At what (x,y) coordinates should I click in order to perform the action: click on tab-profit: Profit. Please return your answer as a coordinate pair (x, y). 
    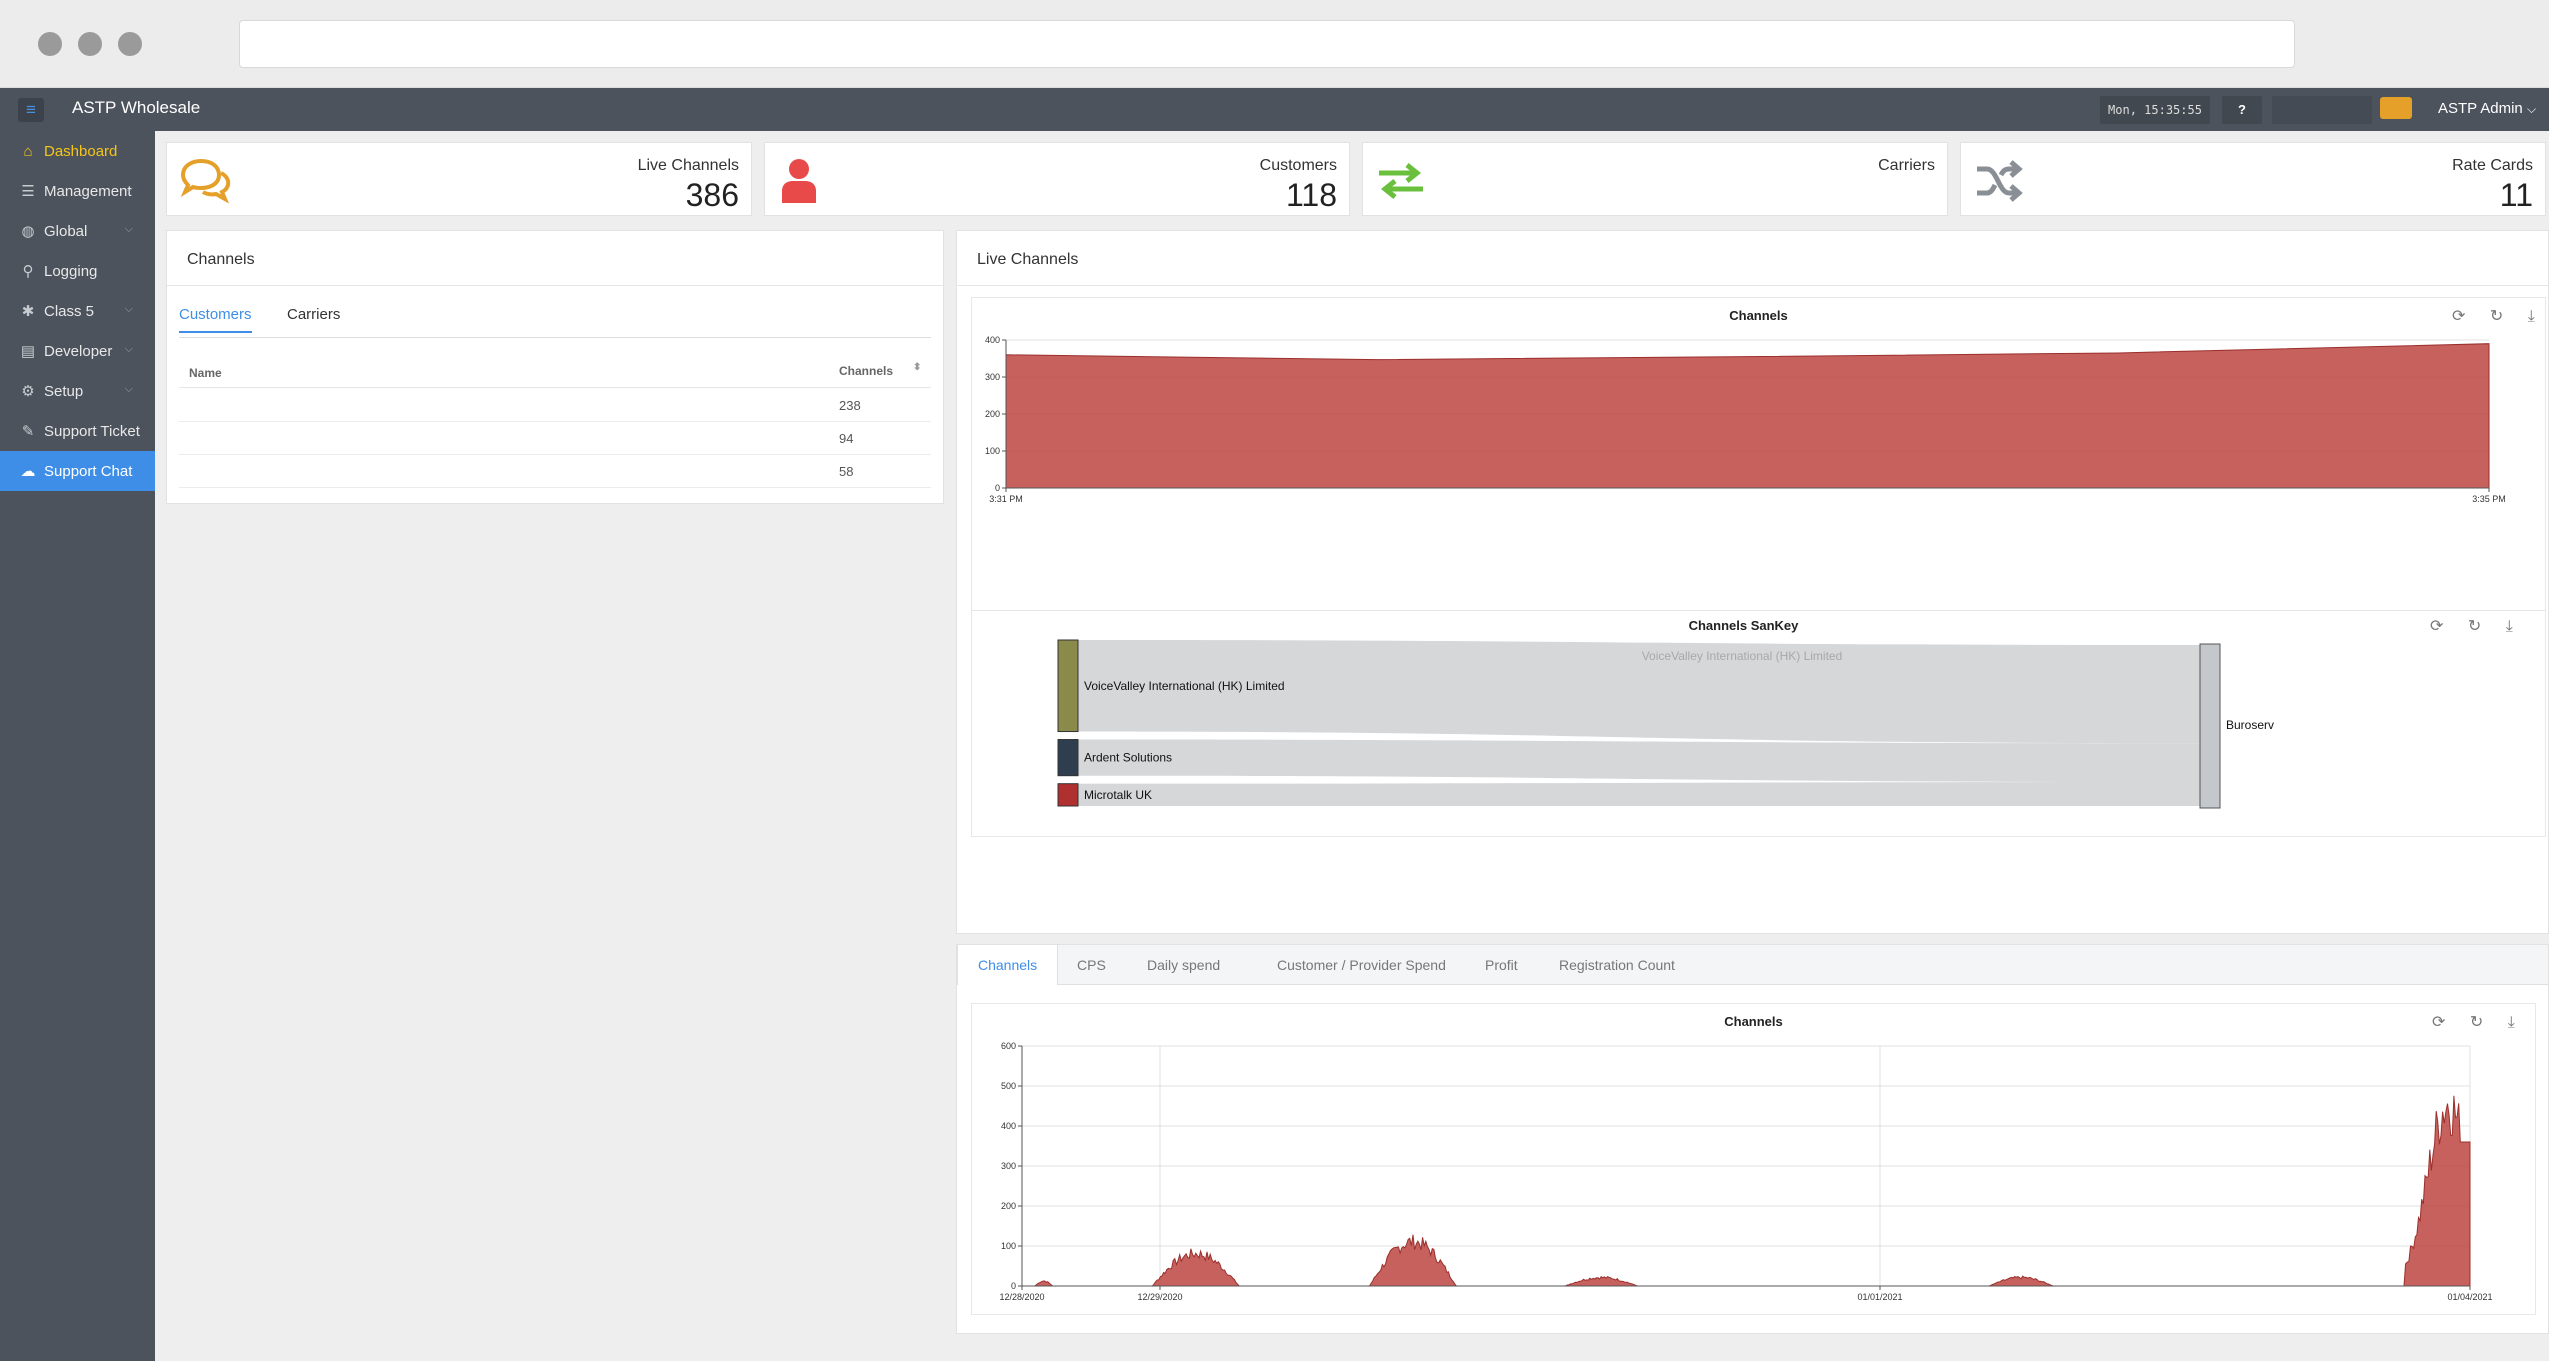
    Looking at the image, I should click on (1501, 965).